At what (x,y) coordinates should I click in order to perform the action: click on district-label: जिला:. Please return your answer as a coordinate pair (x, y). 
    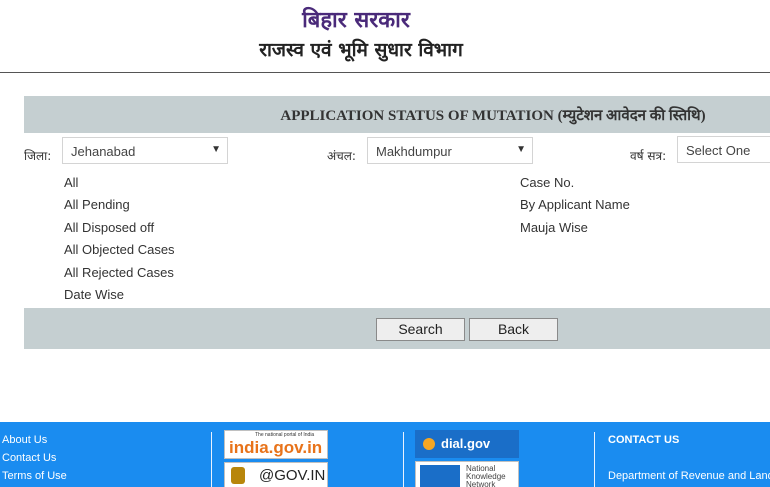
    Looking at the image, I should click on (38, 156).